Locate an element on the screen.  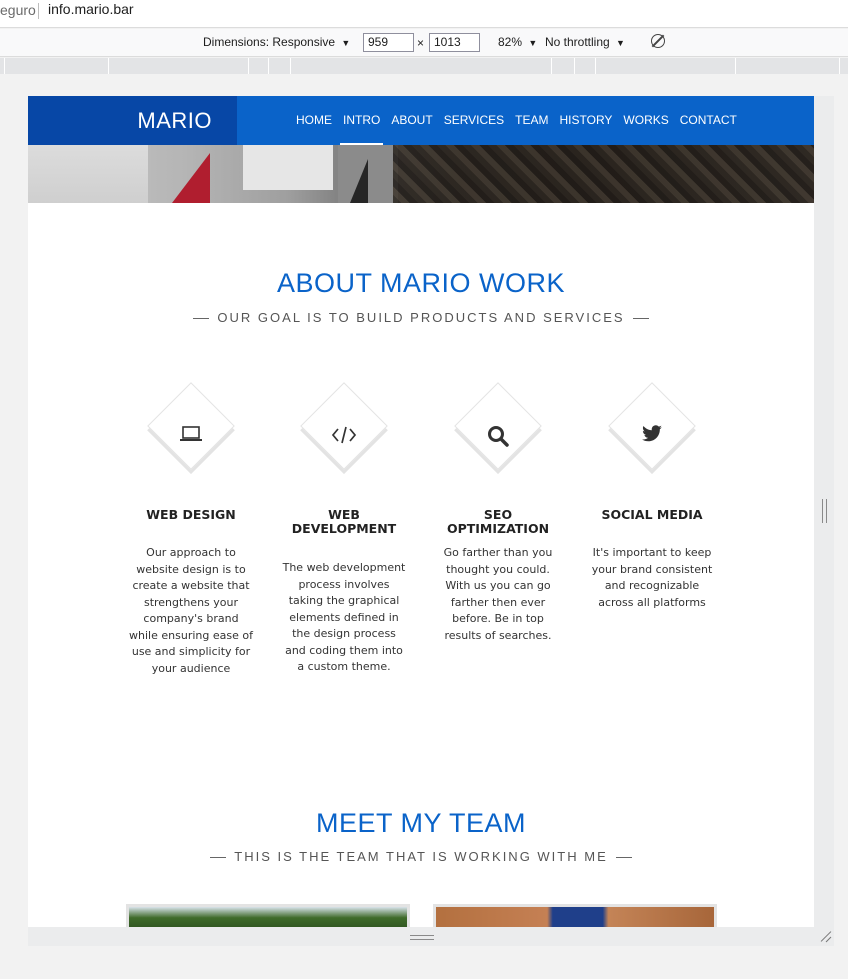
dimensions-label: Dimensions: Responsive is located at coordinates (269, 42).